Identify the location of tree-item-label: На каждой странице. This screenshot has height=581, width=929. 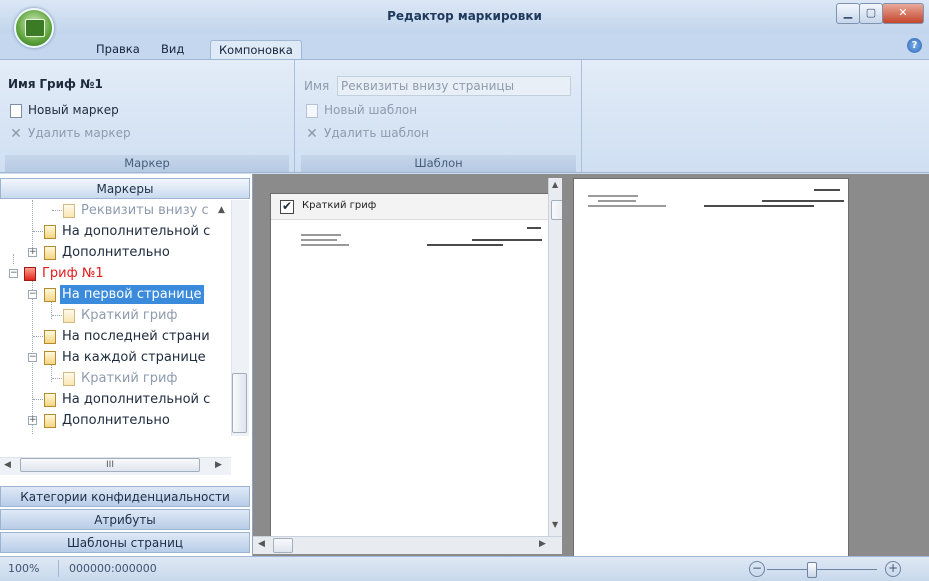
(134, 357).